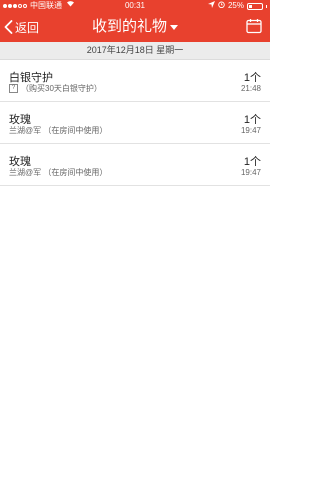  What do you see at coordinates (250, 6) in the screenshot?
I see `battery-level` at bounding box center [250, 6].